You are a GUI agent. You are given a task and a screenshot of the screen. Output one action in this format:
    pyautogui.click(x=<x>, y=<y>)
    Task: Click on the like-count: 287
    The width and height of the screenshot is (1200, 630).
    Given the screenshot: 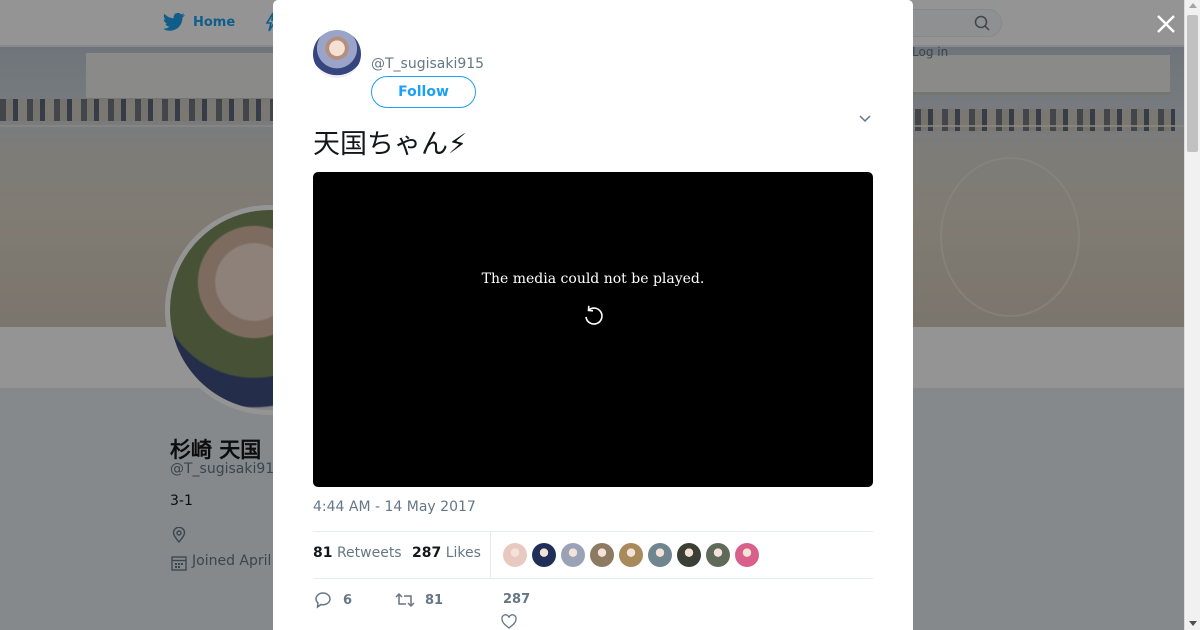 What is the action you would take?
    pyautogui.click(x=517, y=599)
    